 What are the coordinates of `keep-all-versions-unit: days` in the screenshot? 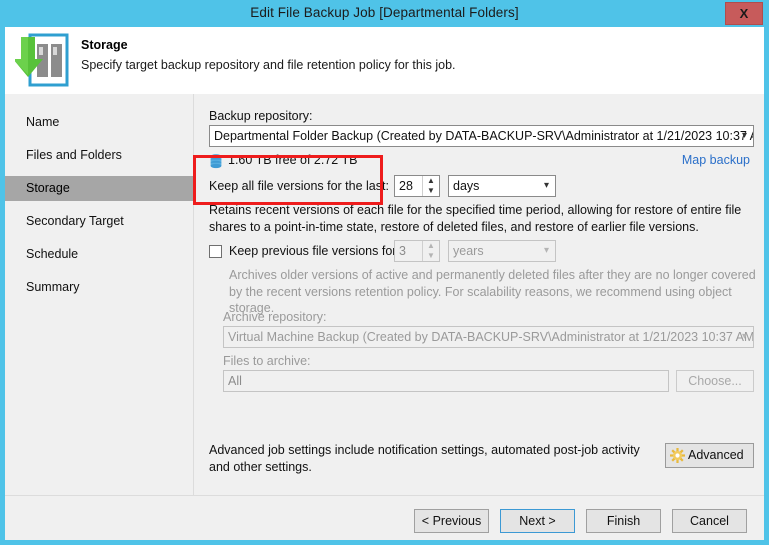 It's located at (466, 186).